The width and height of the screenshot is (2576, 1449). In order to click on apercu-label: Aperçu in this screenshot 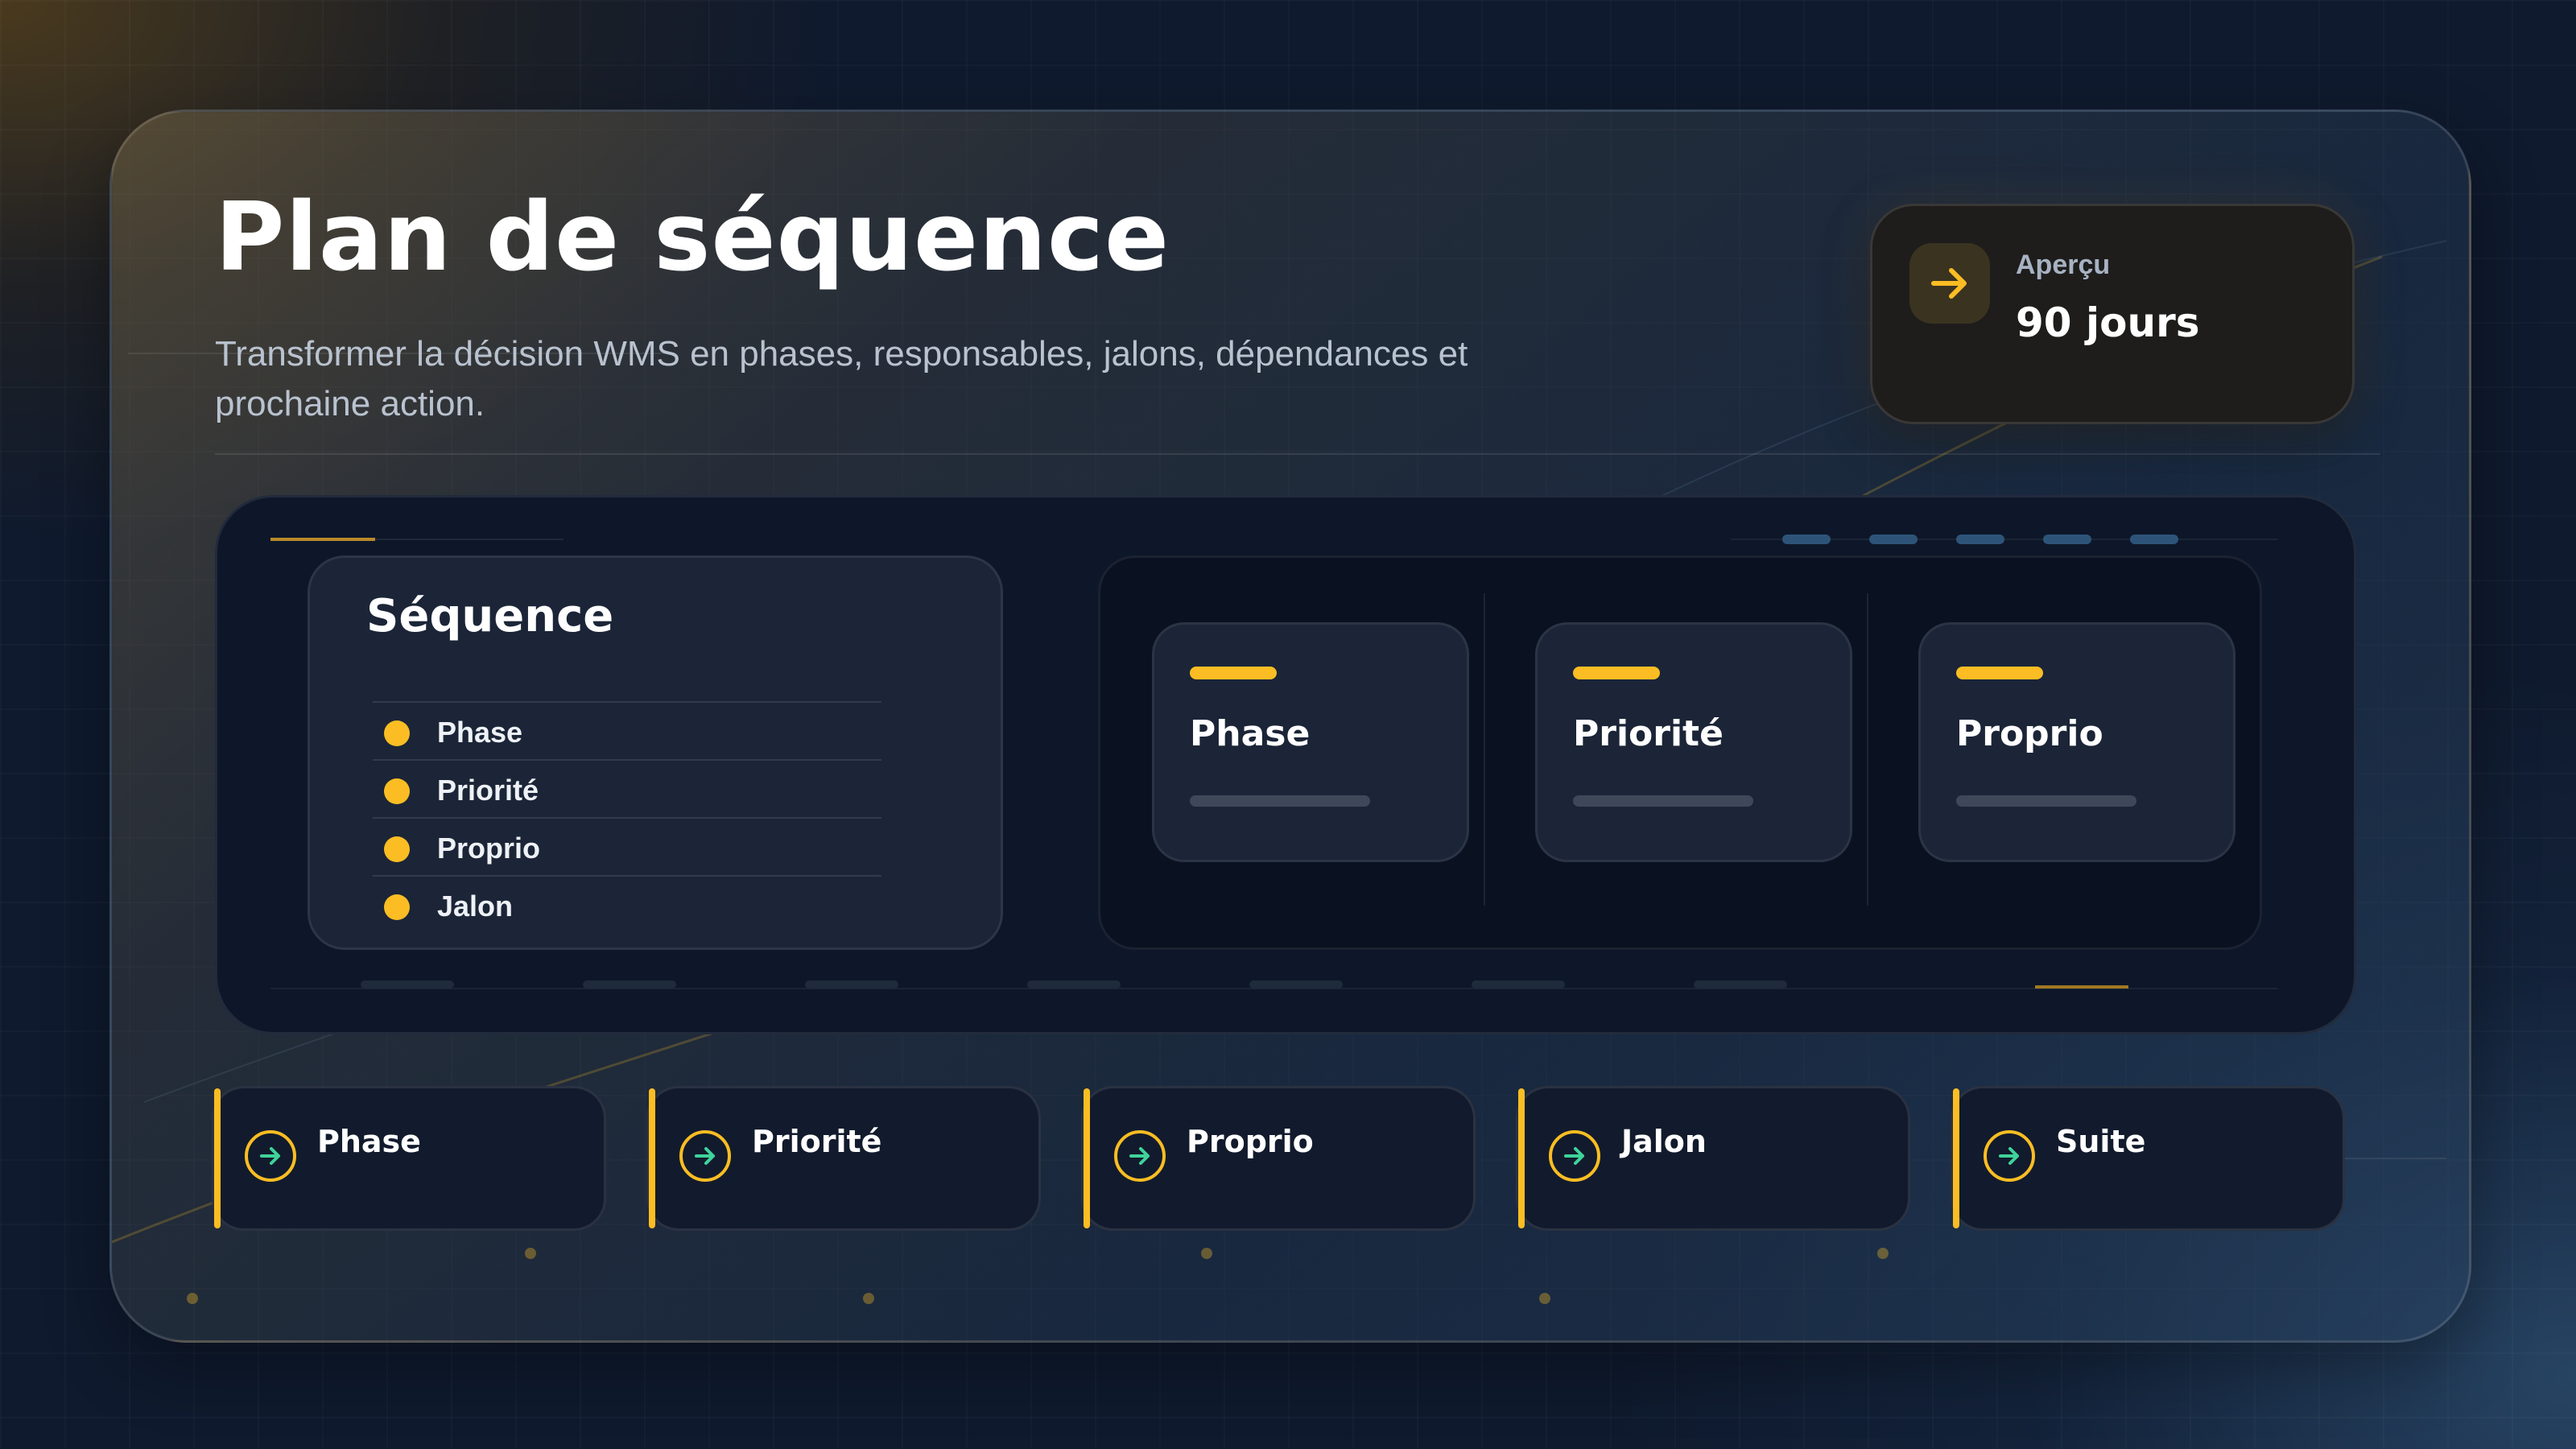, I will do `click(2063, 265)`.